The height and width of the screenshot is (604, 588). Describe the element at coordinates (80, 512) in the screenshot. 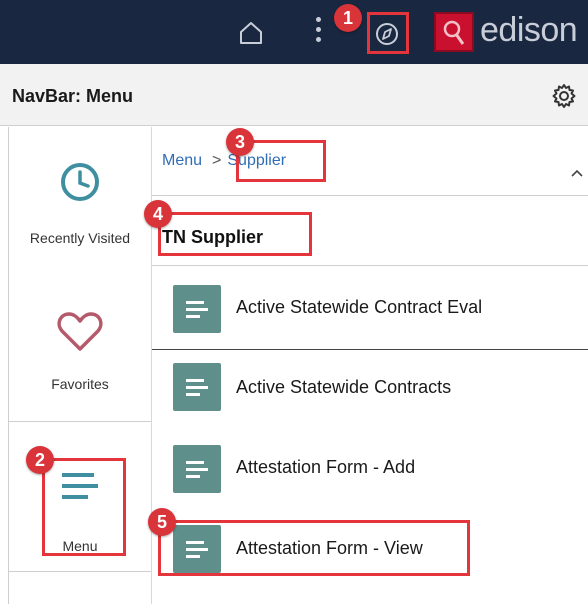

I see `nav-item-menu: Menu` at that location.